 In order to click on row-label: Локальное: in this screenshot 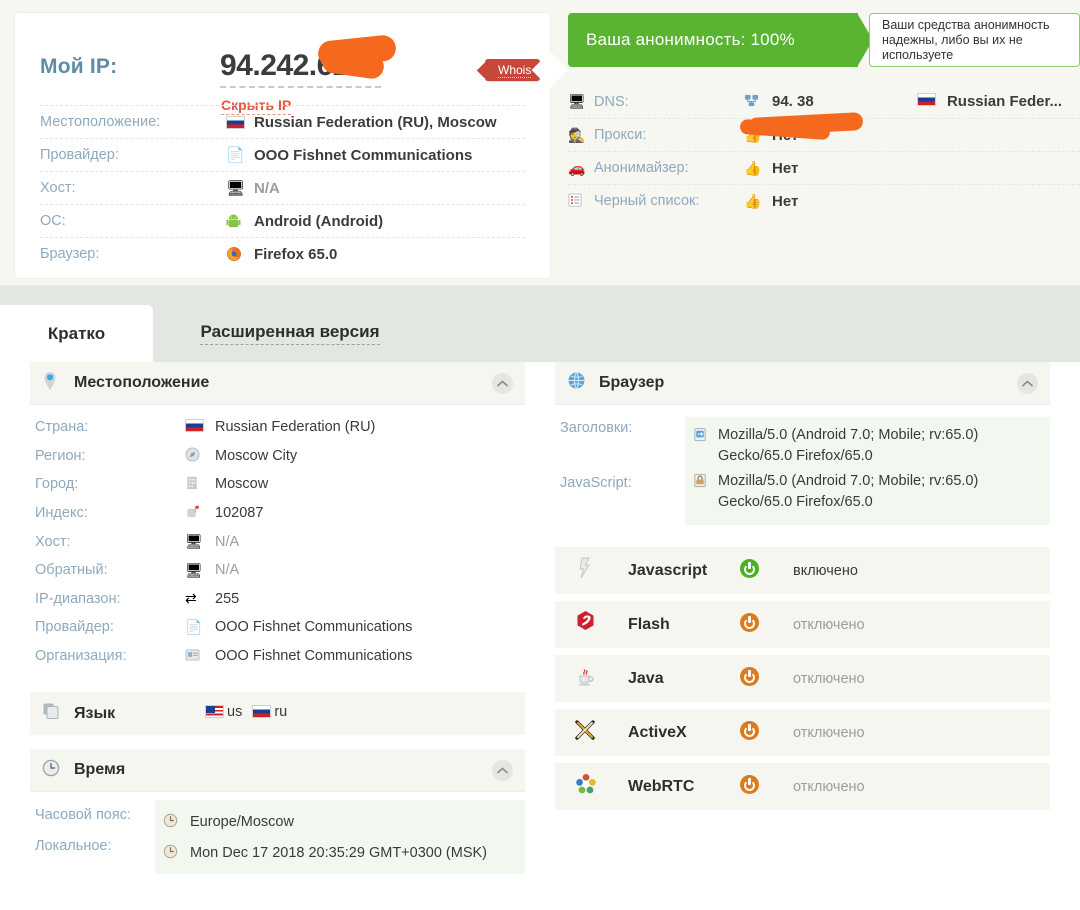, I will do `click(73, 846)`.